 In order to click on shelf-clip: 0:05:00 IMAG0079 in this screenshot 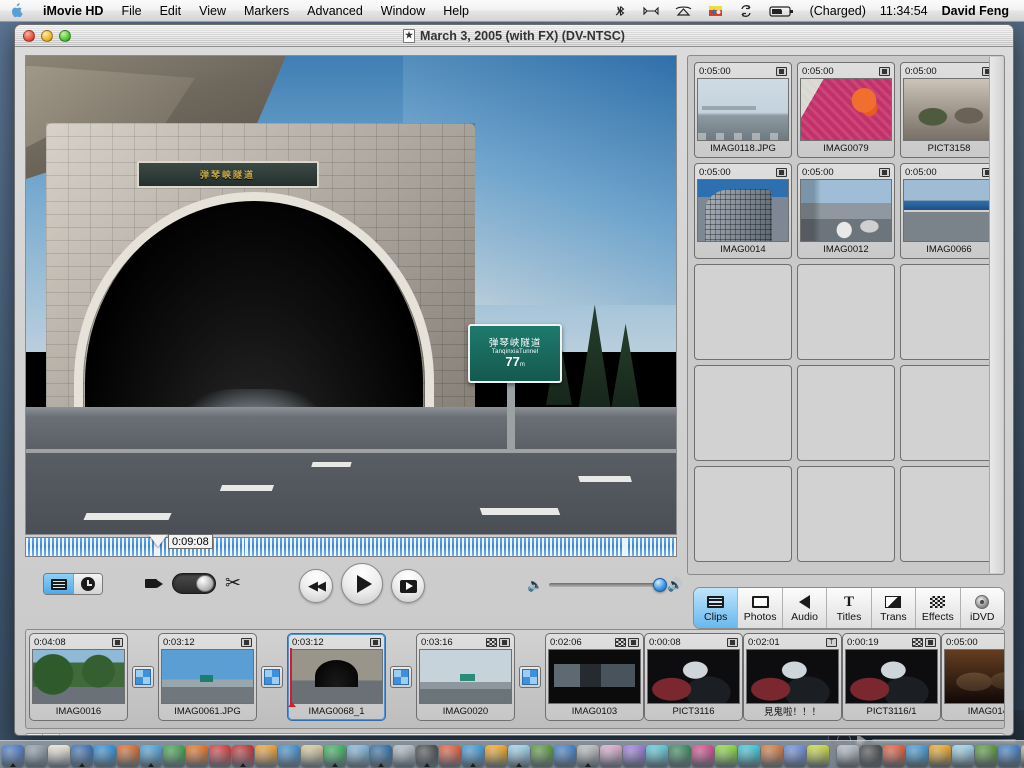, I will do `click(846, 110)`.